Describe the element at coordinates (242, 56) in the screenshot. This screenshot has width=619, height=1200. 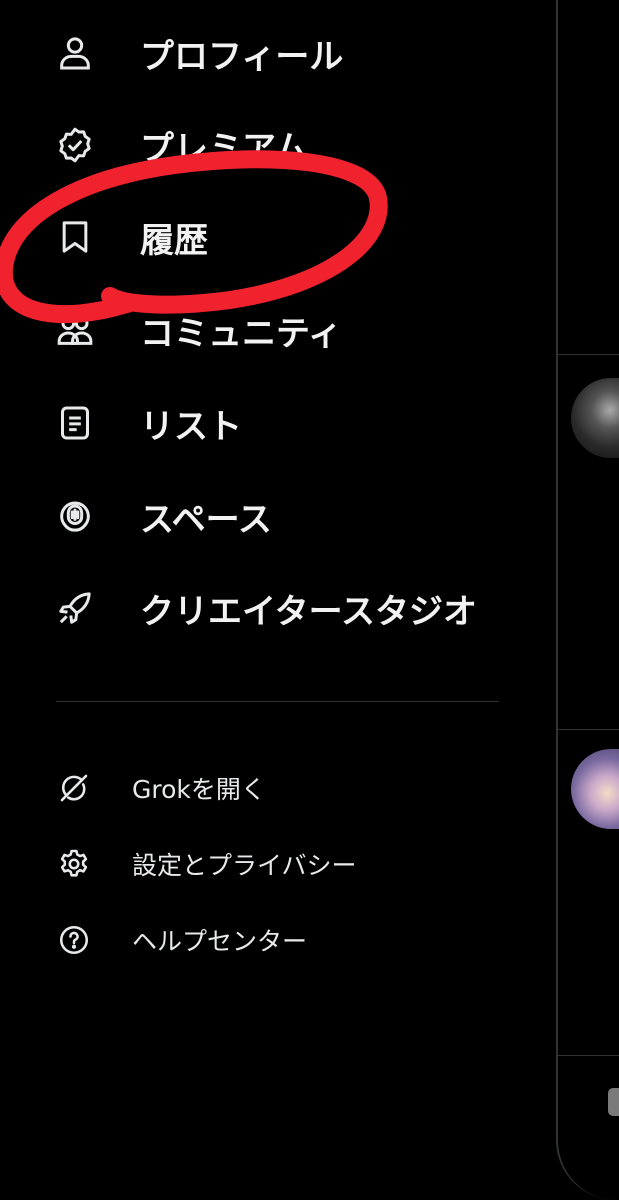
I see `drawer-item-label: プロフィール` at that location.